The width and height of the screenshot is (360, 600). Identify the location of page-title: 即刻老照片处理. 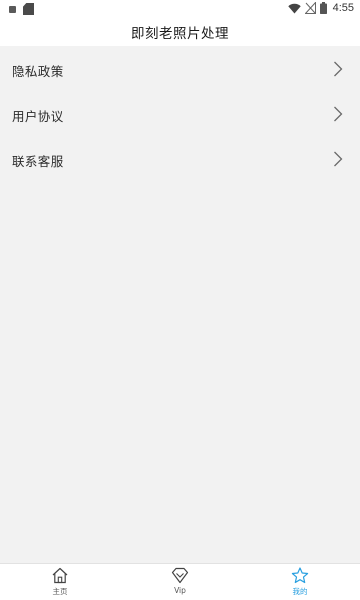
(180, 34).